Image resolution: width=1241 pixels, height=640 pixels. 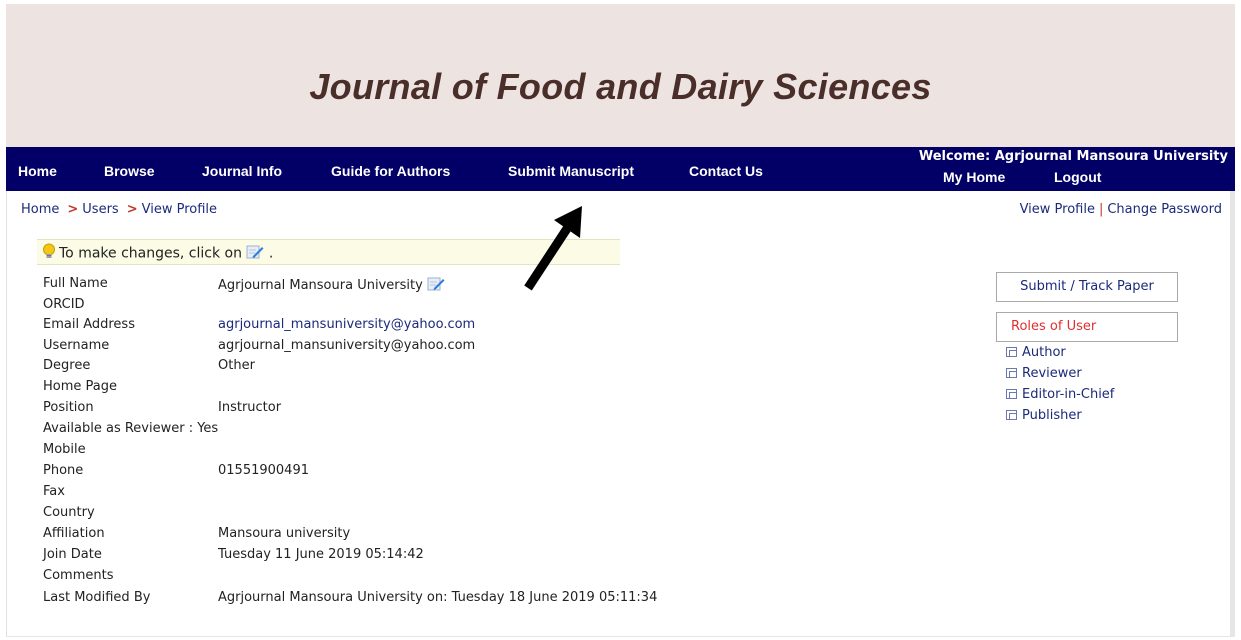 I want to click on account-links: View Profile | Change Password, so click(x=1121, y=209).